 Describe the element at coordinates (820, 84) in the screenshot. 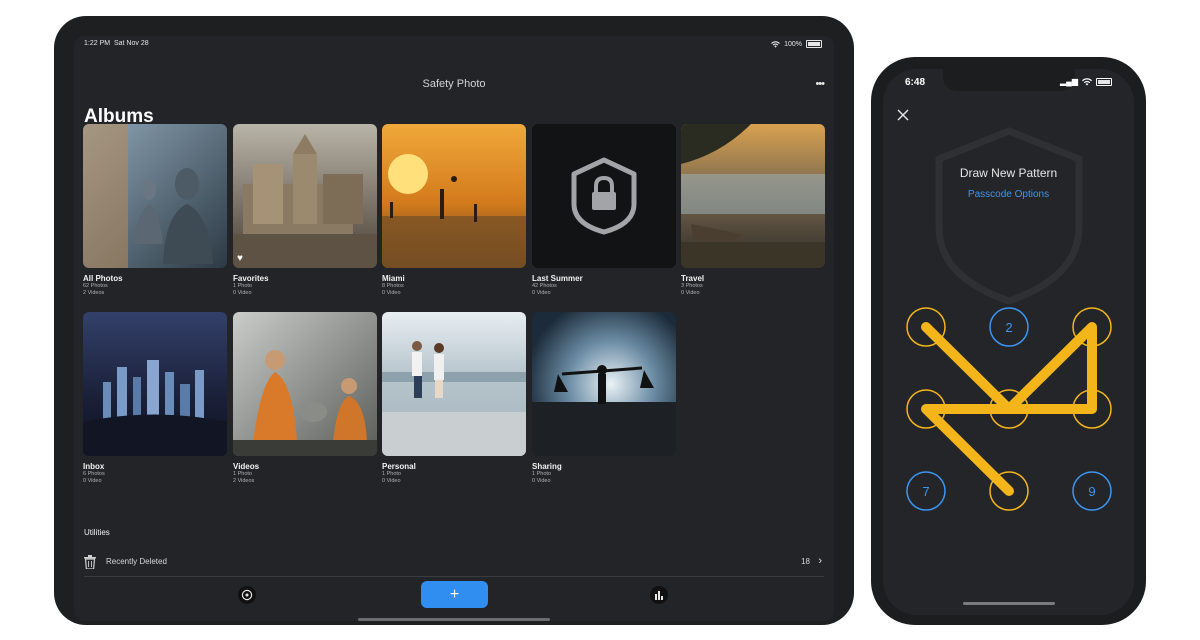

I see `ellipsis-icon: •••` at that location.